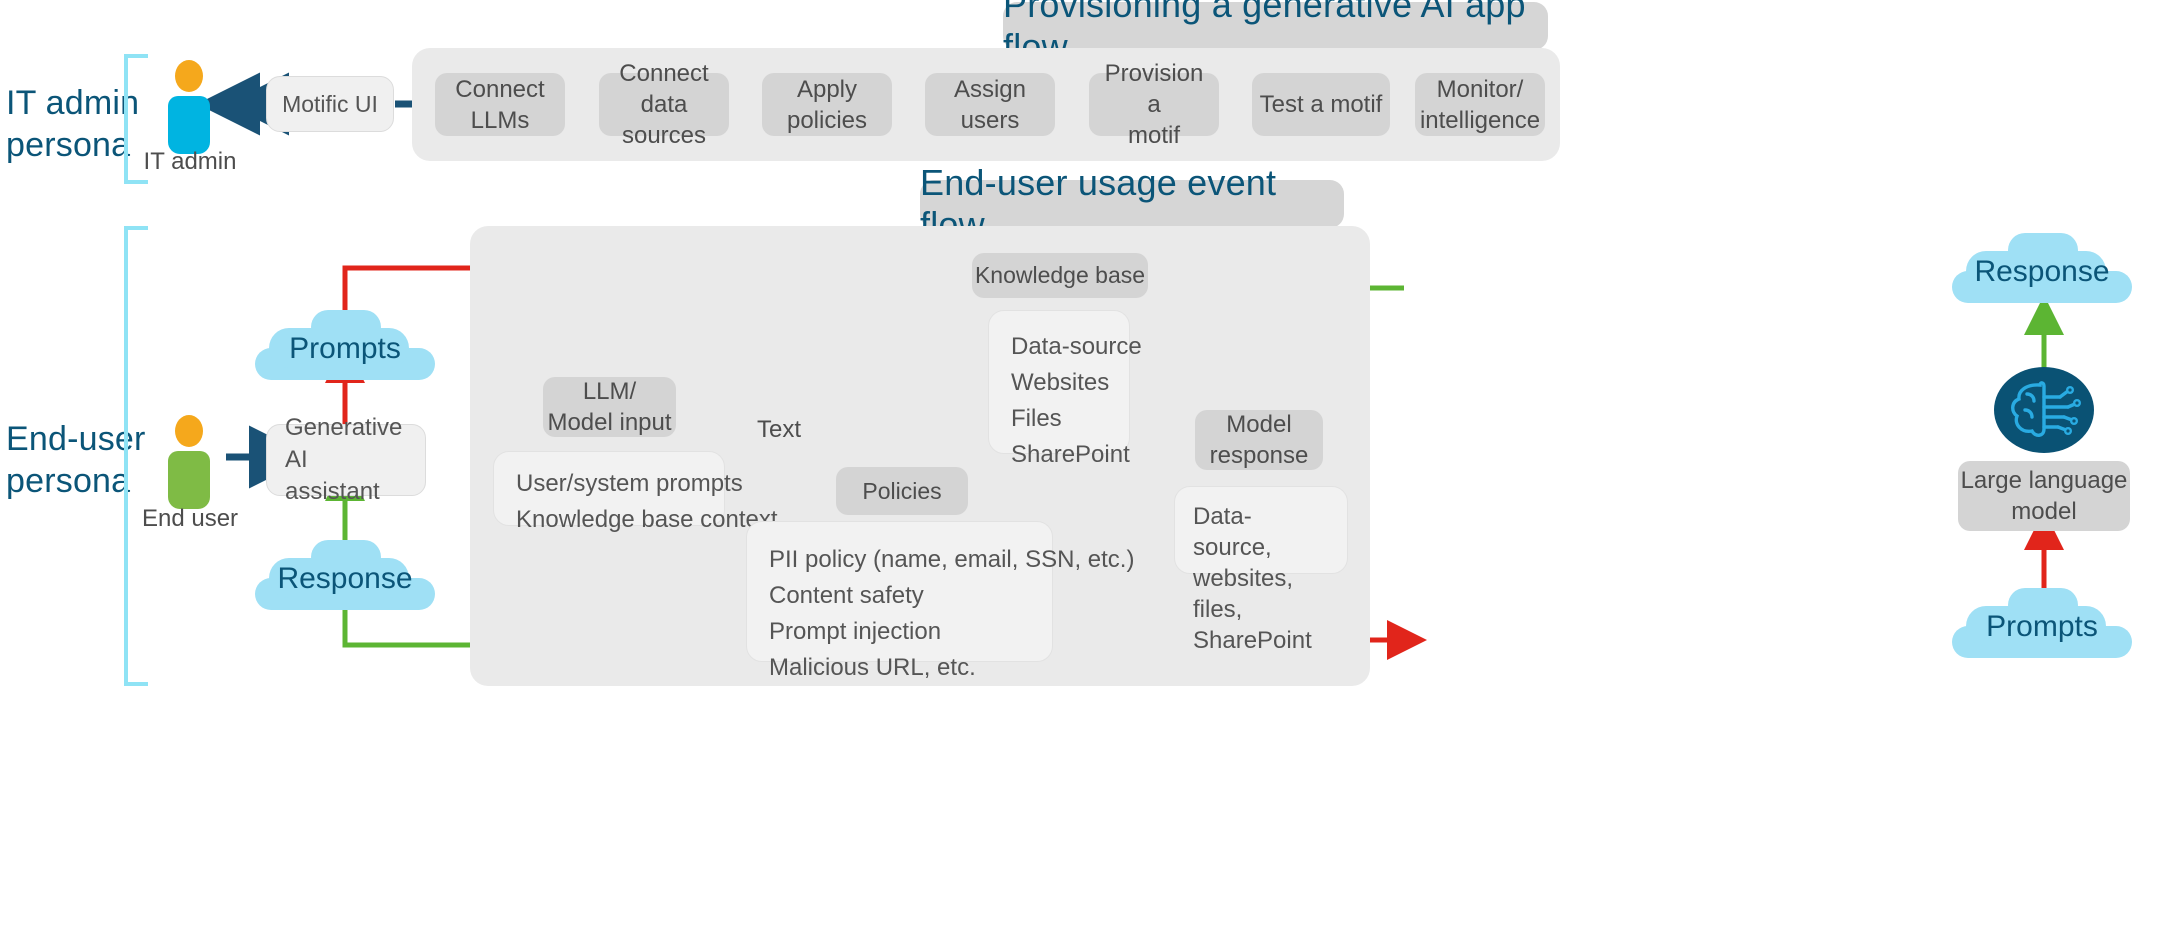  I want to click on prompts-cloud-right: Prompts, so click(2042, 623).